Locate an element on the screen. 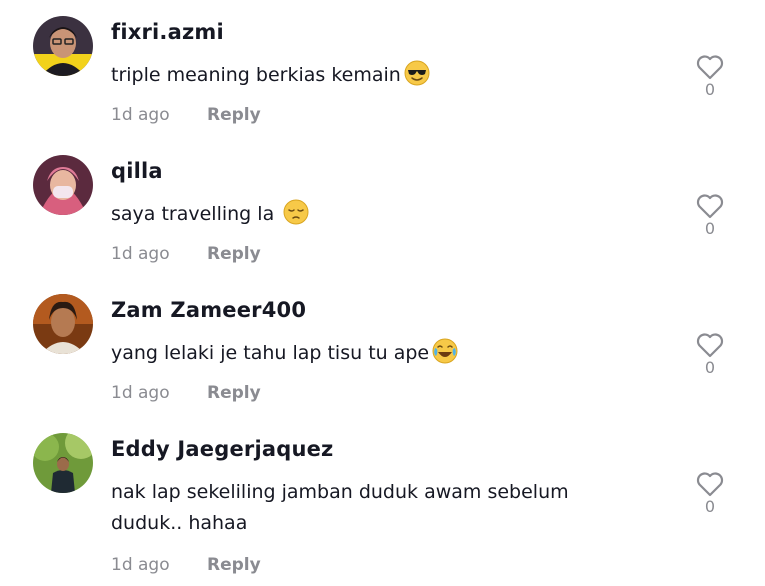 Image resolution: width=765 pixels, height=586 pixels. comment-text-line: duduk.. hahaa is located at coordinates (179, 523).